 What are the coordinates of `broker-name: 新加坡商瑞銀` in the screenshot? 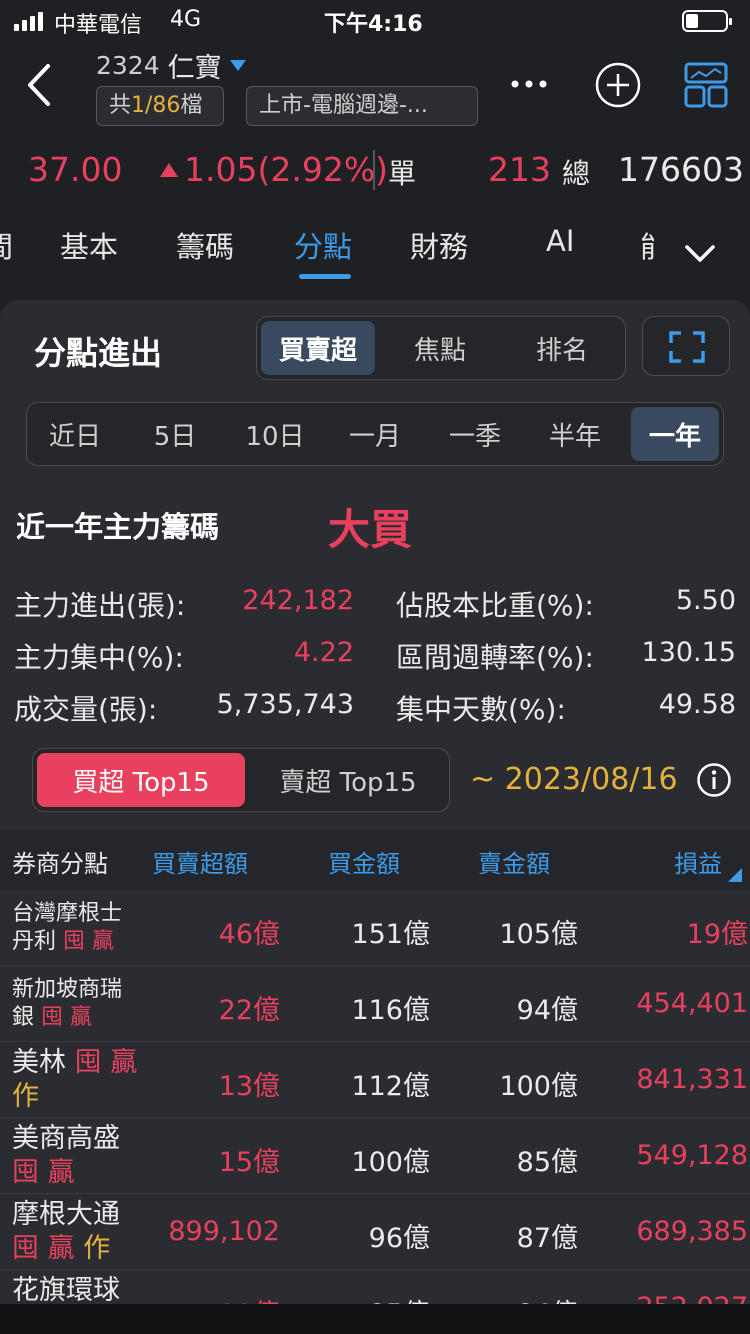 It's located at (67, 1003).